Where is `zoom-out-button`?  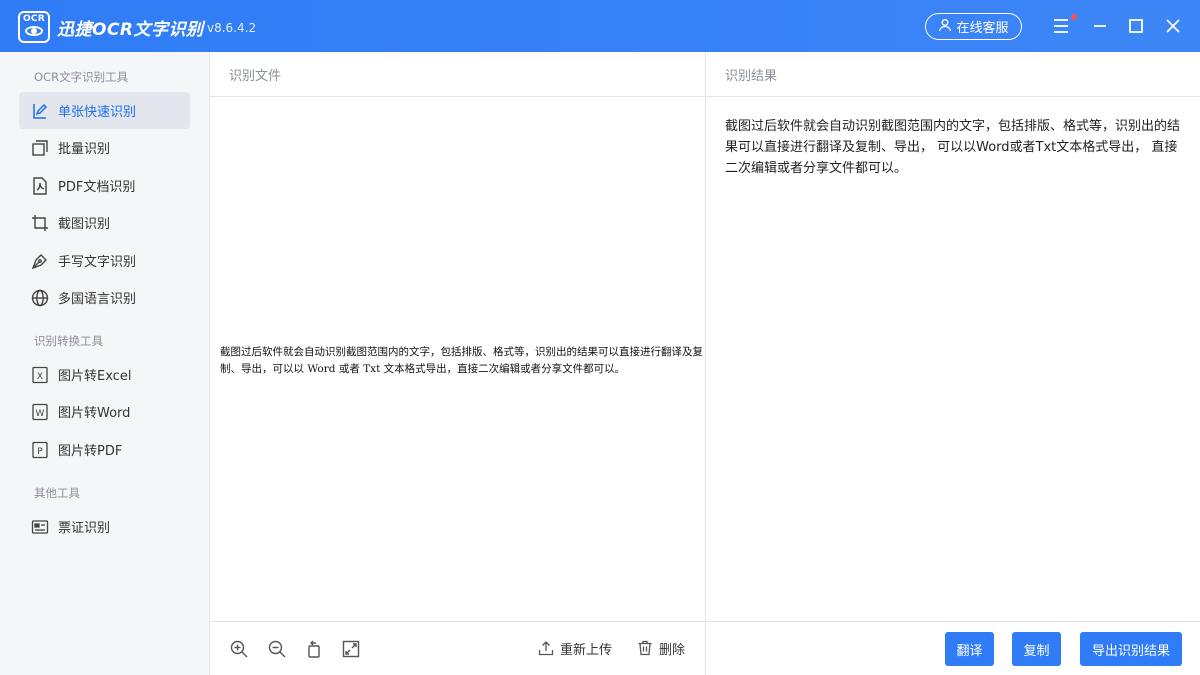
zoom-out-button is located at coordinates (277, 649).